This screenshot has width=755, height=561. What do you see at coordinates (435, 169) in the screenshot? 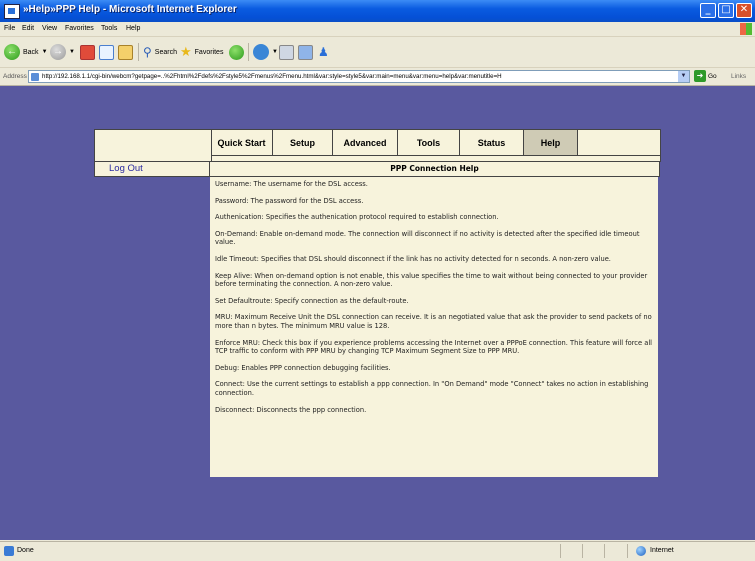
I see `help-title: PPP Connection Help` at bounding box center [435, 169].